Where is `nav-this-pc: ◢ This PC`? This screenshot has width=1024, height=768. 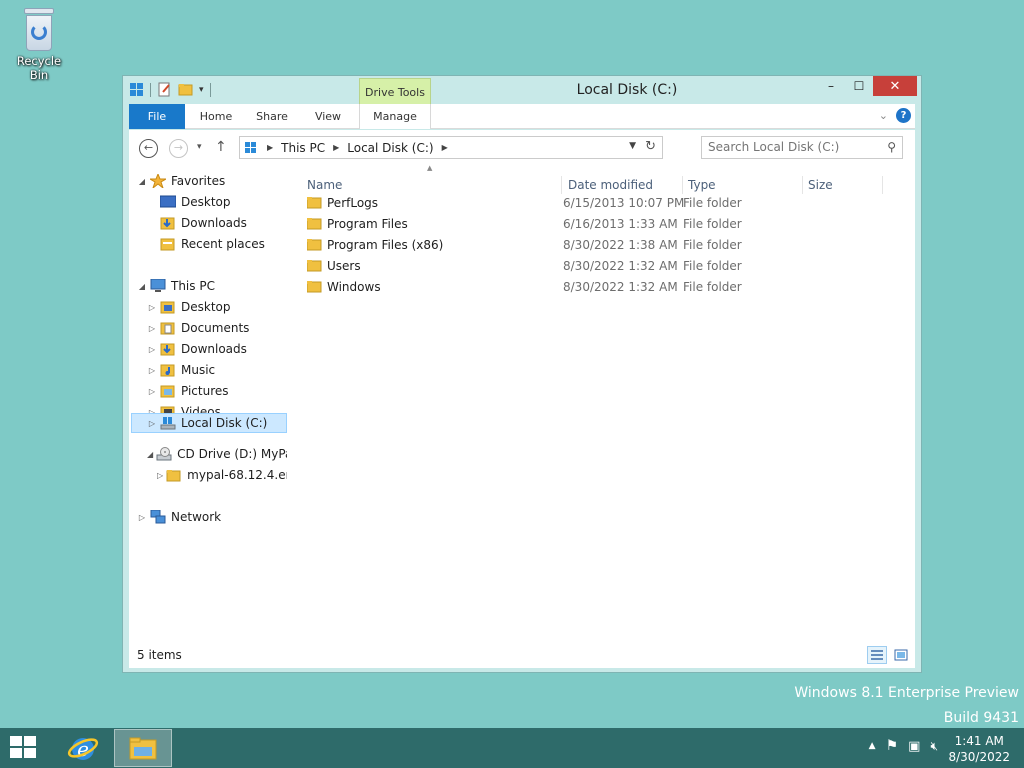 nav-this-pc: ◢ This PC is located at coordinates (212, 286).